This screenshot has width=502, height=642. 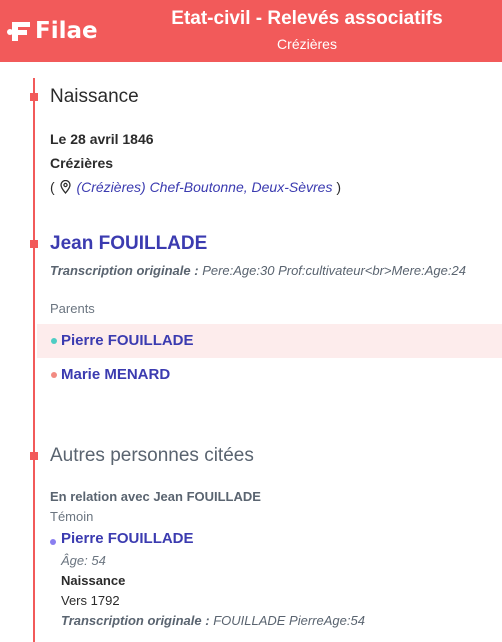 I want to click on timeline-marker-person, so click(x=34, y=244).